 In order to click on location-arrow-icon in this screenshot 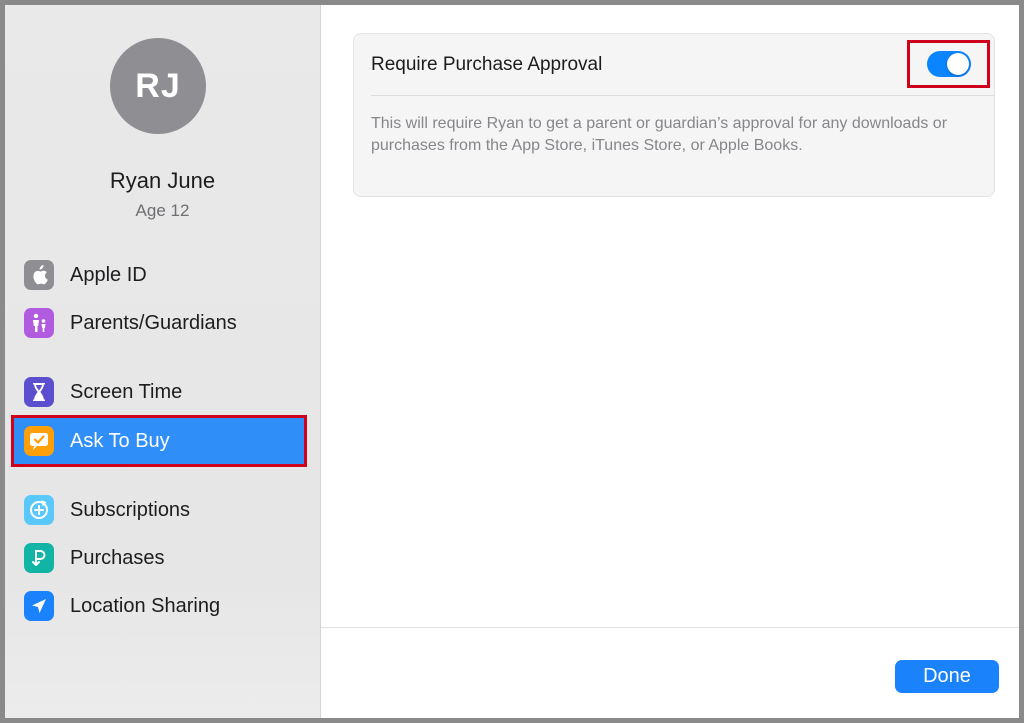, I will do `click(39, 606)`.